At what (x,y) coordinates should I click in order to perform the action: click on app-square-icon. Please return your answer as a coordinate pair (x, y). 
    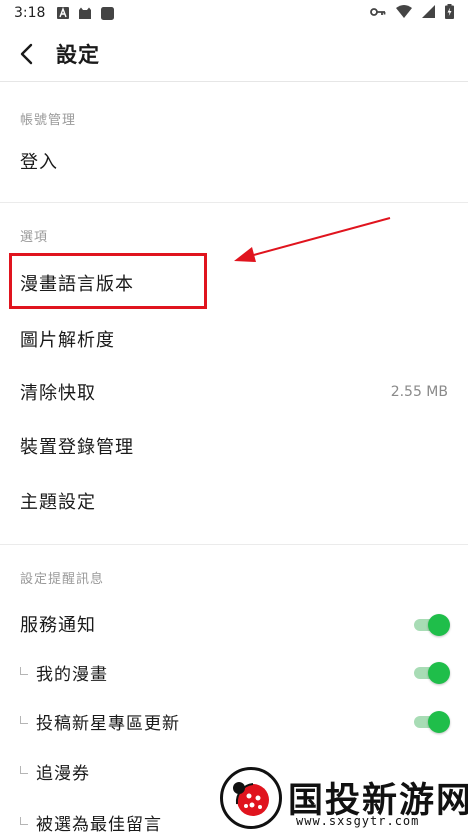
    Looking at the image, I should click on (108, 13).